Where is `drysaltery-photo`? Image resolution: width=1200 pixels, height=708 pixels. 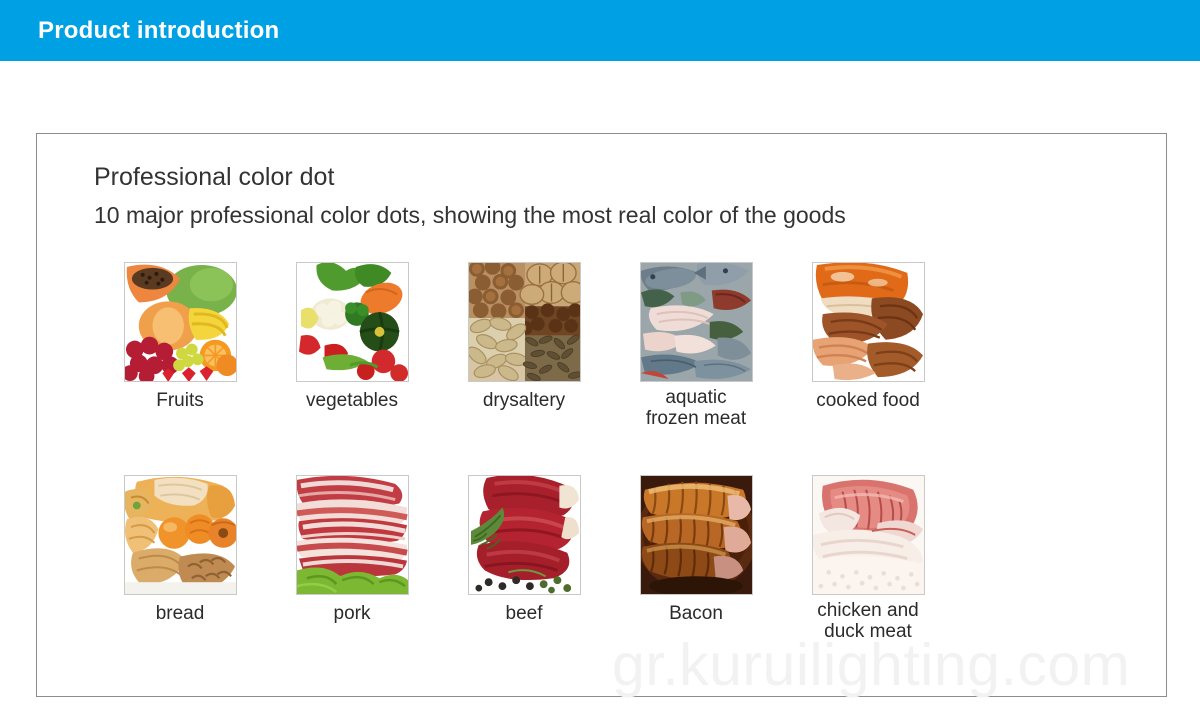 drysaltery-photo is located at coordinates (524, 322).